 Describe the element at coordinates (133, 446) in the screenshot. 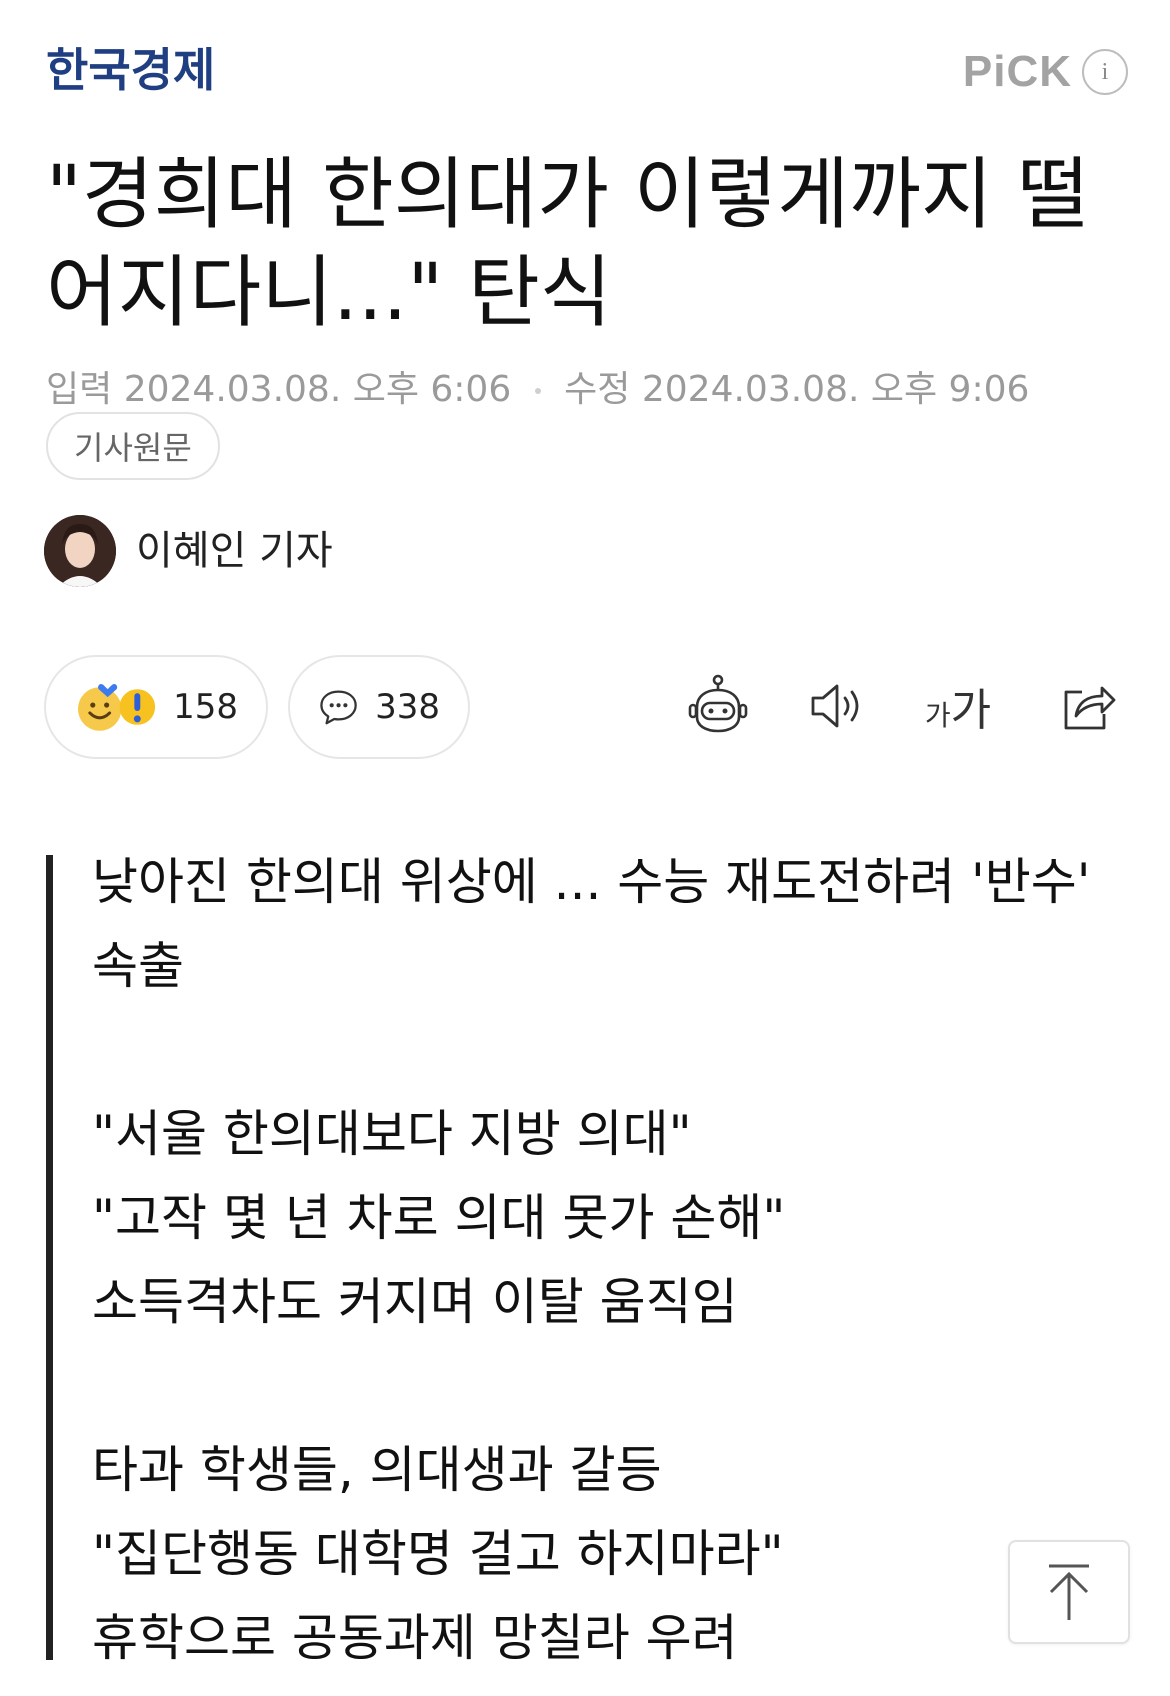

I see `original-article-button: 기사원문` at that location.